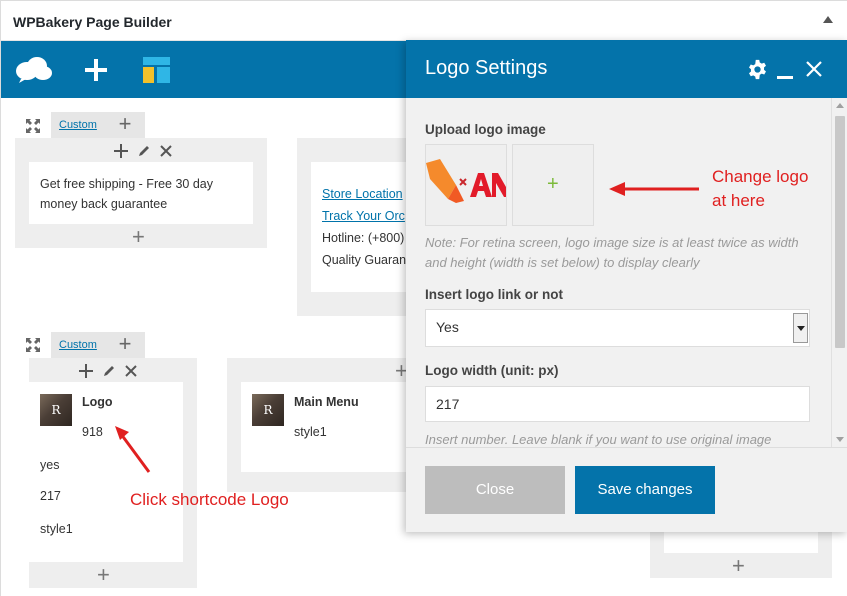 This screenshot has height=596, width=847. What do you see at coordinates (485, 129) in the screenshot?
I see `upload-logo-label: Upload logo image` at bounding box center [485, 129].